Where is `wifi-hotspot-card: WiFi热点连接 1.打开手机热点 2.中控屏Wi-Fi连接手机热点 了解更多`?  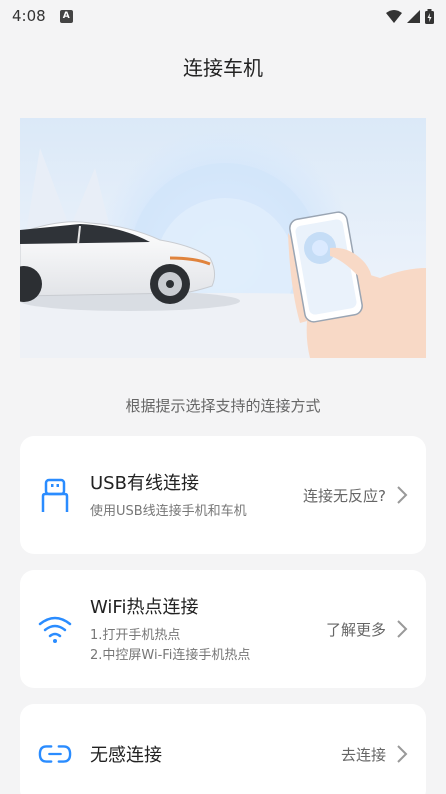
wifi-hotspot-card: WiFi热点连接 1.打开手机热点 2.中控屏Wi-Fi连接手机热点 了解更多 is located at coordinates (223, 629).